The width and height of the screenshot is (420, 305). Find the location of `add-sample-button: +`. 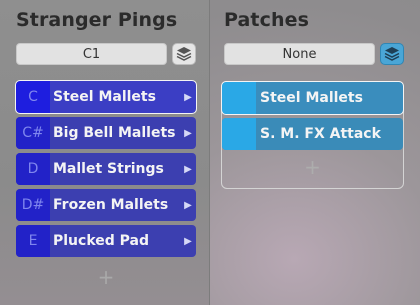

add-sample-button: + is located at coordinates (106, 278).